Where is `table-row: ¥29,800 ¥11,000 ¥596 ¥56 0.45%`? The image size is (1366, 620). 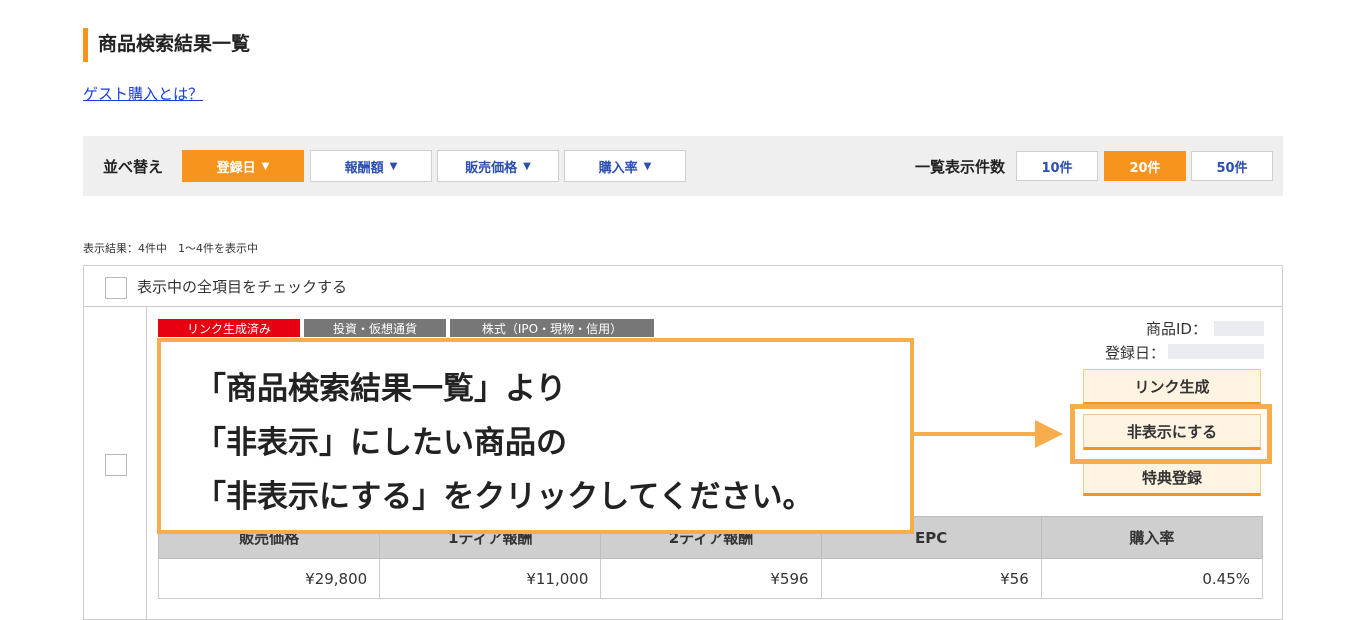
table-row: ¥29,800 ¥11,000 ¥596 ¥56 0.45% is located at coordinates (710, 578).